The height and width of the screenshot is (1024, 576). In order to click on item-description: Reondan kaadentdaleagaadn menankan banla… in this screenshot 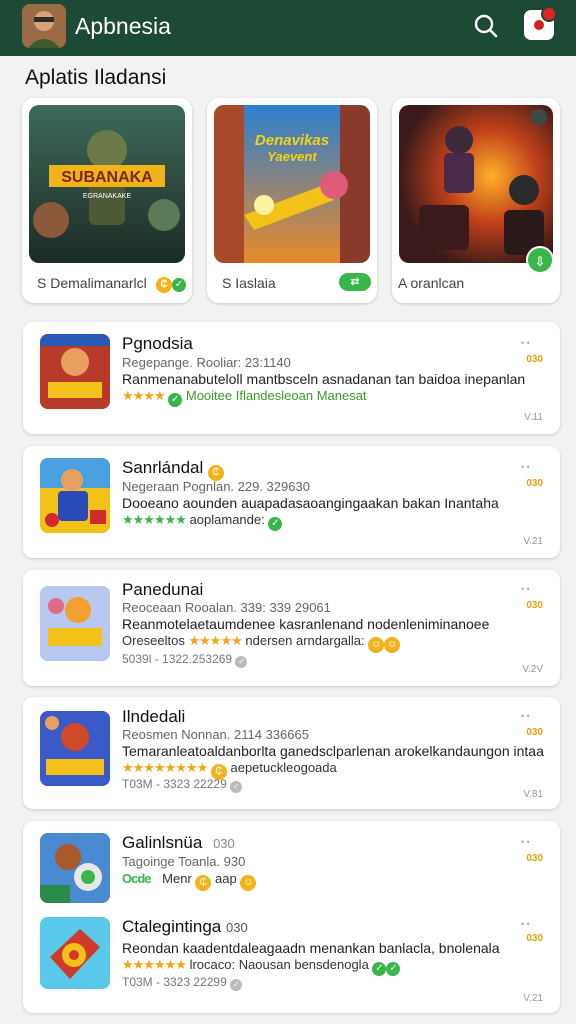, I will do `click(311, 948)`.